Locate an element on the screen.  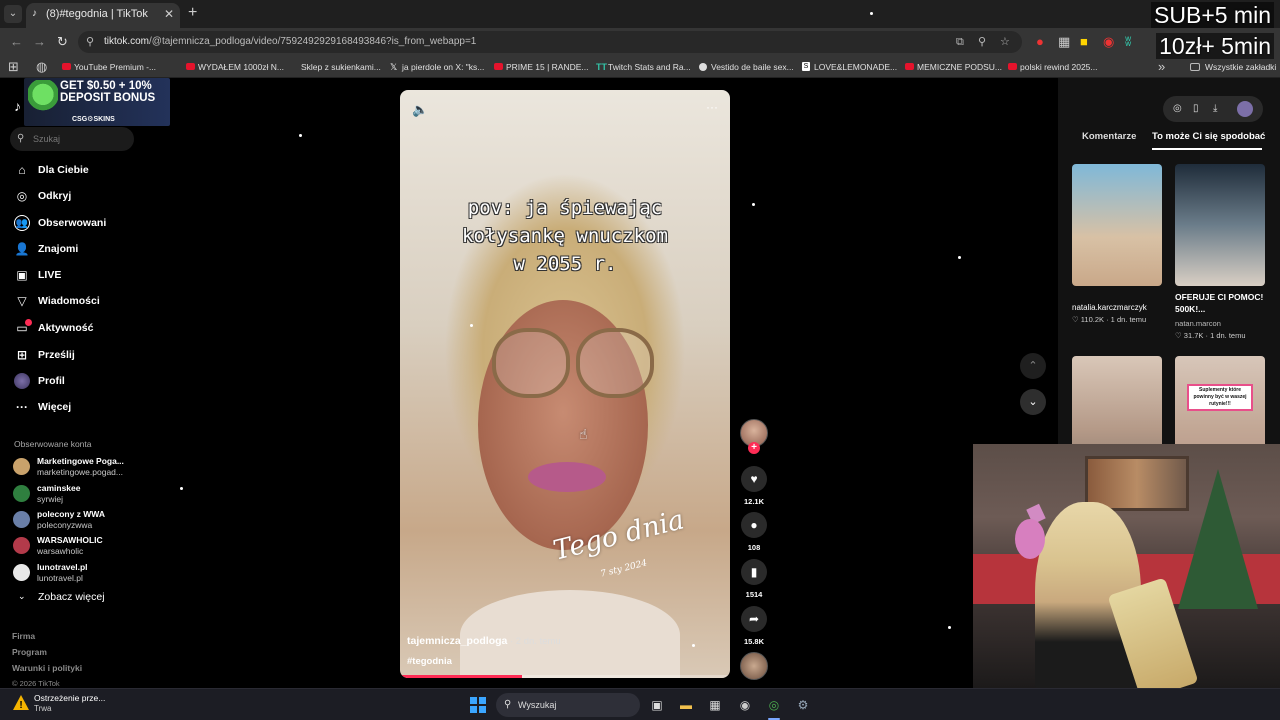
phone-icon: ▯ is located at coordinates (1196, 109).